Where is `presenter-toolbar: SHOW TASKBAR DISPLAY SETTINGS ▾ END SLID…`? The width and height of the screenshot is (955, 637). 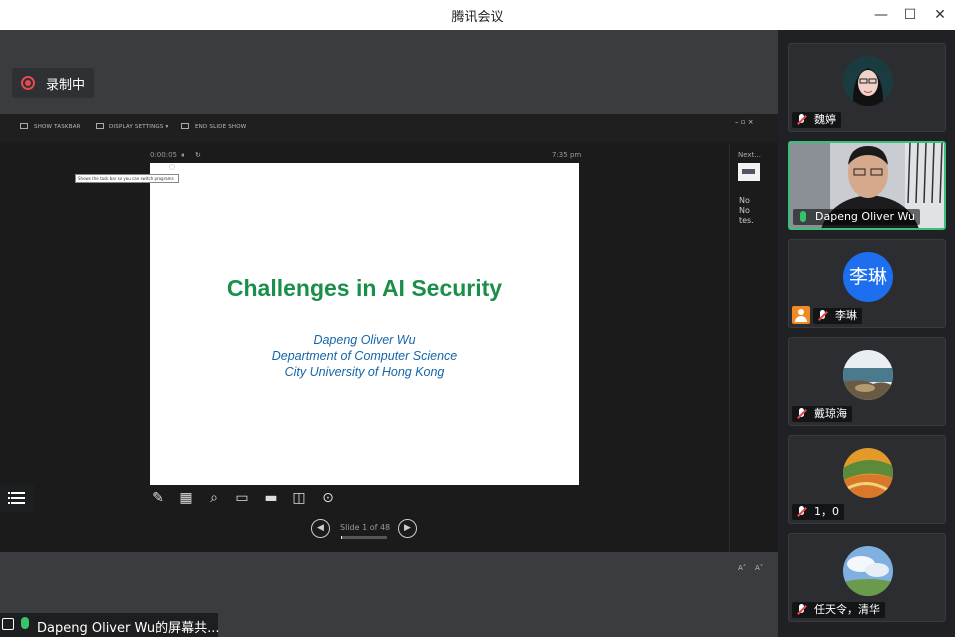
presenter-toolbar: SHOW TASKBAR DISPLAY SETTINGS ▾ END SLID… is located at coordinates (389, 128).